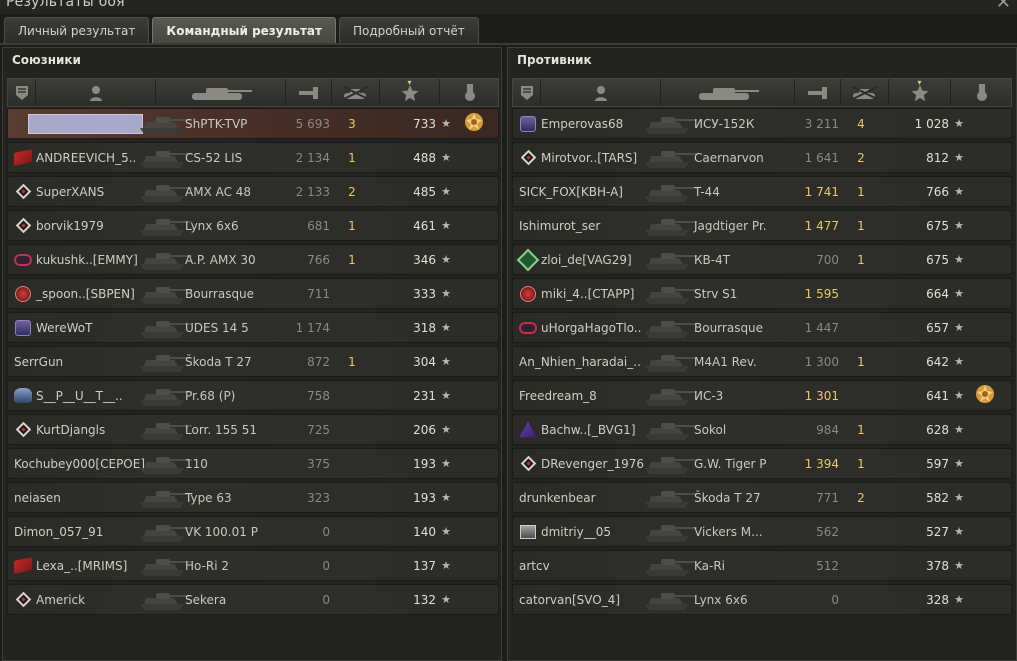 The height and width of the screenshot is (661, 1017). What do you see at coordinates (588, 430) in the screenshot?
I see `player-name: Bachw..[_BVG1]` at bounding box center [588, 430].